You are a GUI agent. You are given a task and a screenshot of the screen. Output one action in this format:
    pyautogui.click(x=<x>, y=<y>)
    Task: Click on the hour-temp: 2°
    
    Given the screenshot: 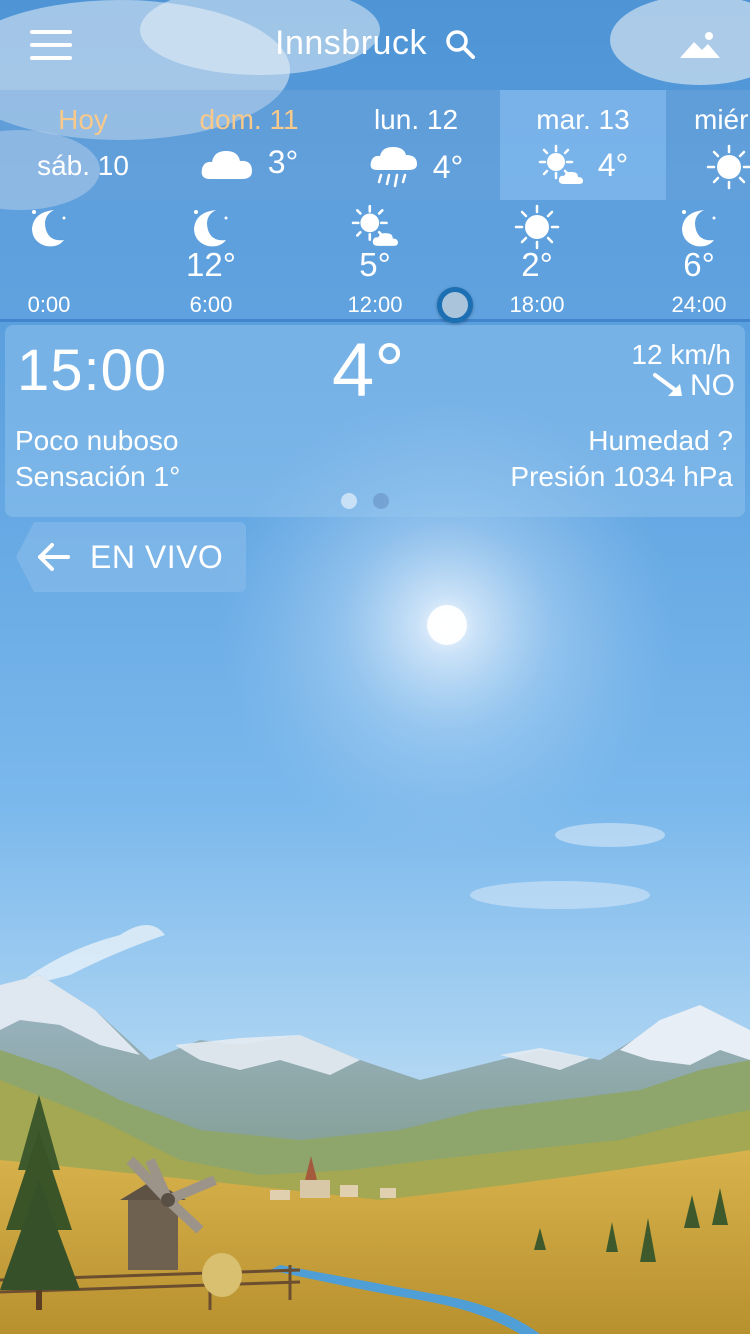 What is the action you would take?
    pyautogui.click(x=537, y=264)
    